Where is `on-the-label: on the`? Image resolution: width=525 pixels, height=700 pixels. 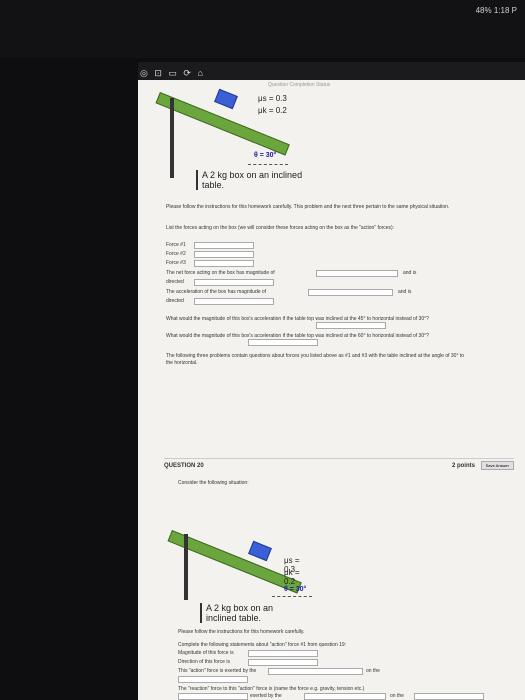 on-the-label: on the is located at coordinates (373, 671).